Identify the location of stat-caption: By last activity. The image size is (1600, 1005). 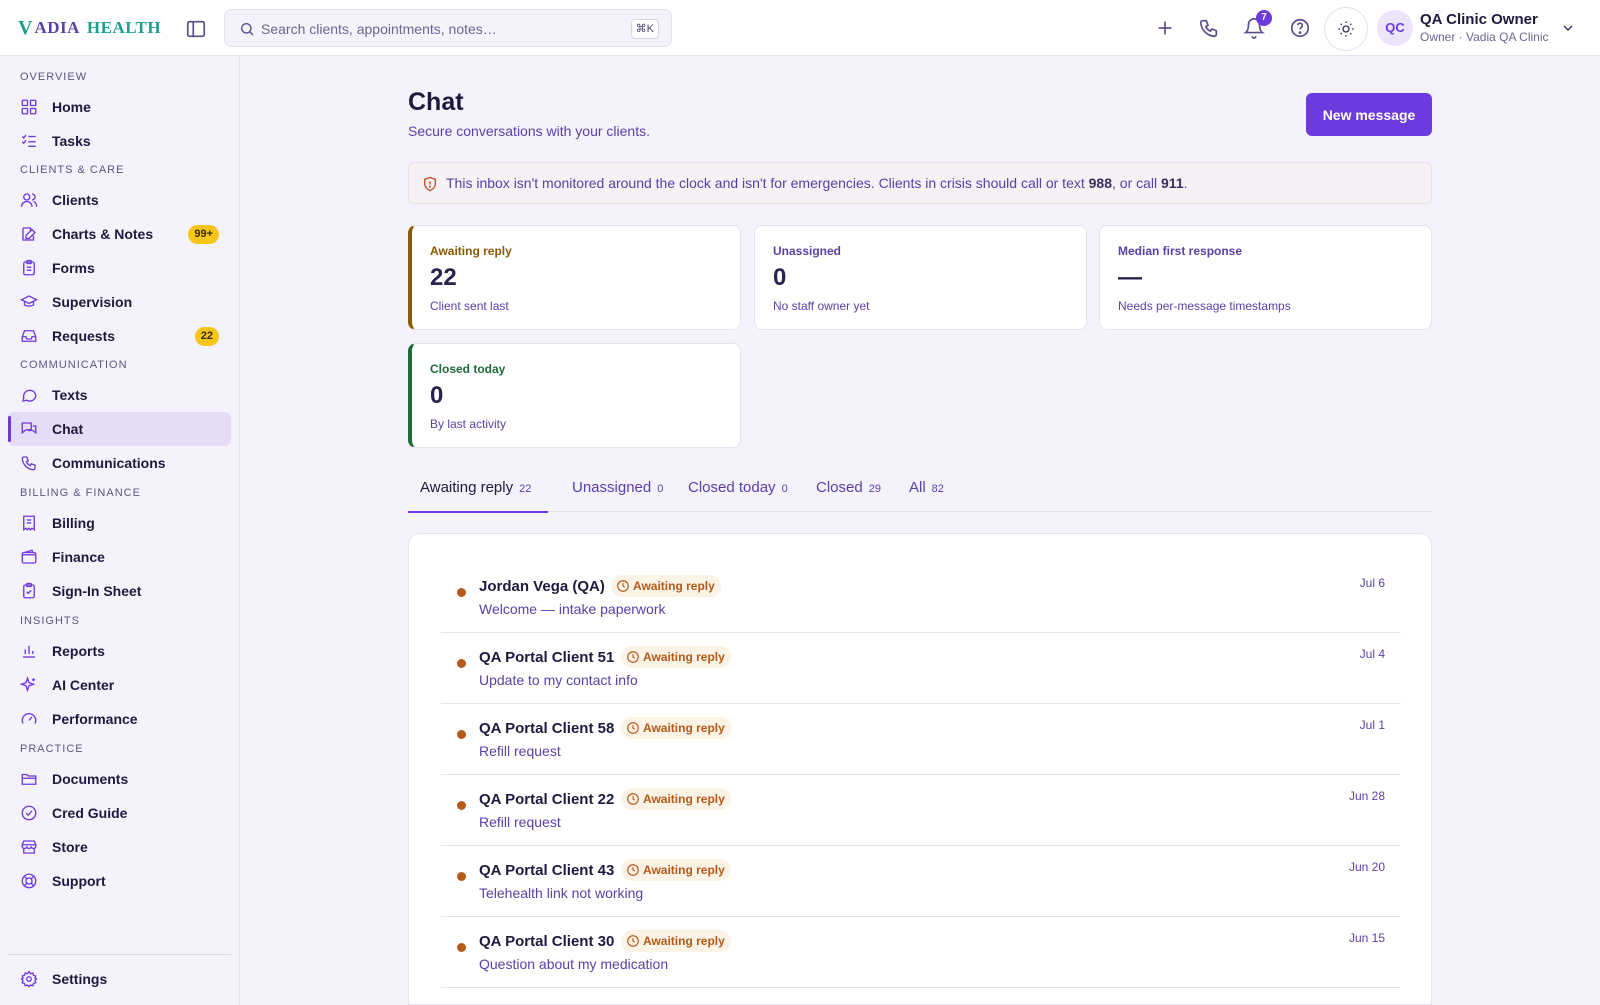
(468, 424).